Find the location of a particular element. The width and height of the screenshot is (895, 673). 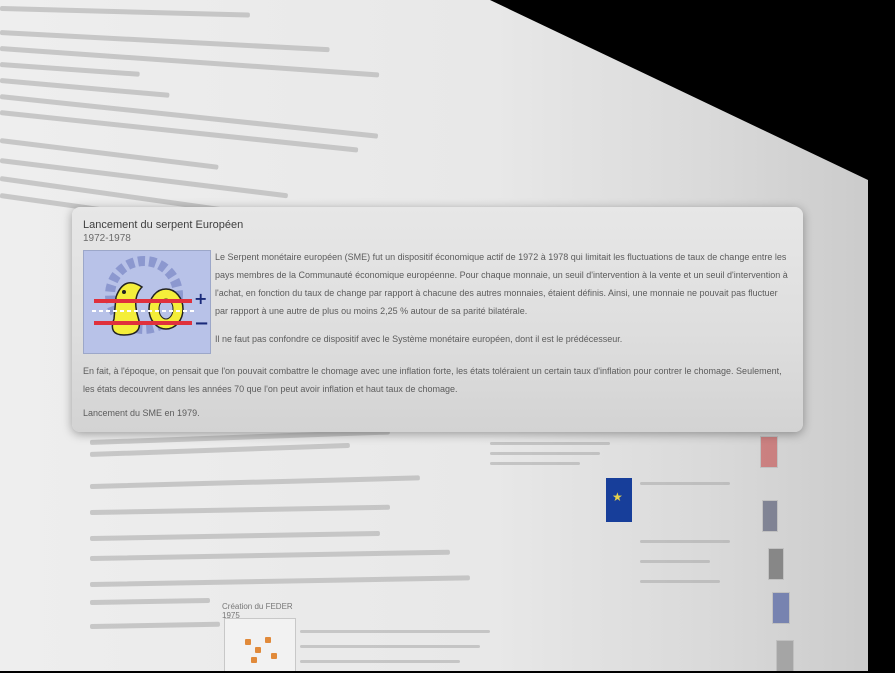

popup-paragraph-4: Lancement du SME en 1979. is located at coordinates (141, 413).